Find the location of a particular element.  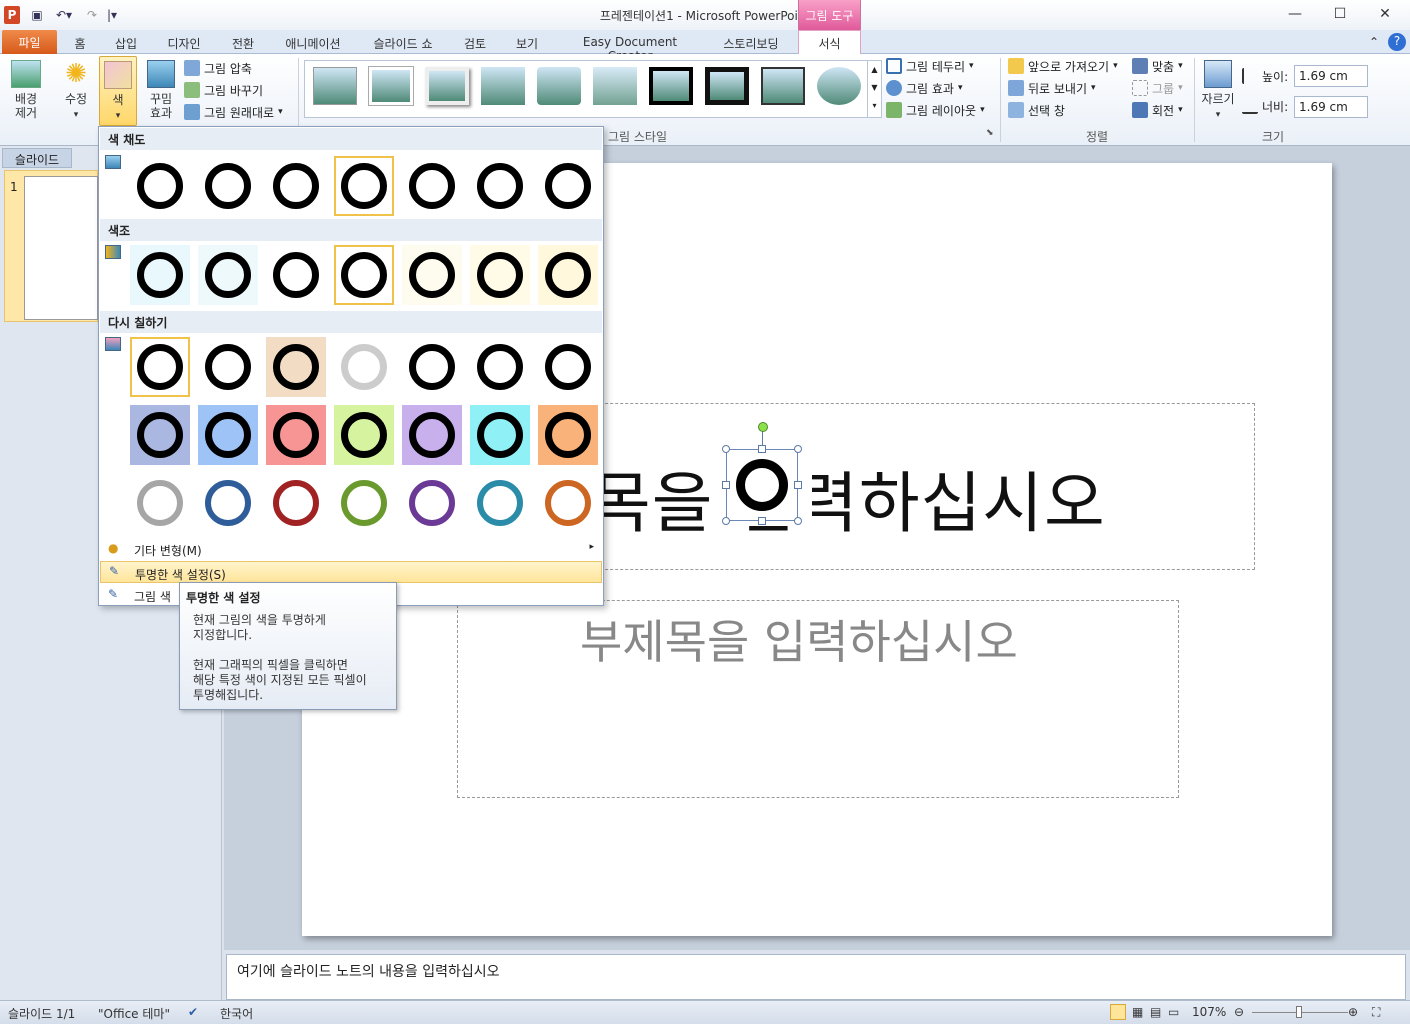

height-input: 1.69 cm is located at coordinates (1331, 76).